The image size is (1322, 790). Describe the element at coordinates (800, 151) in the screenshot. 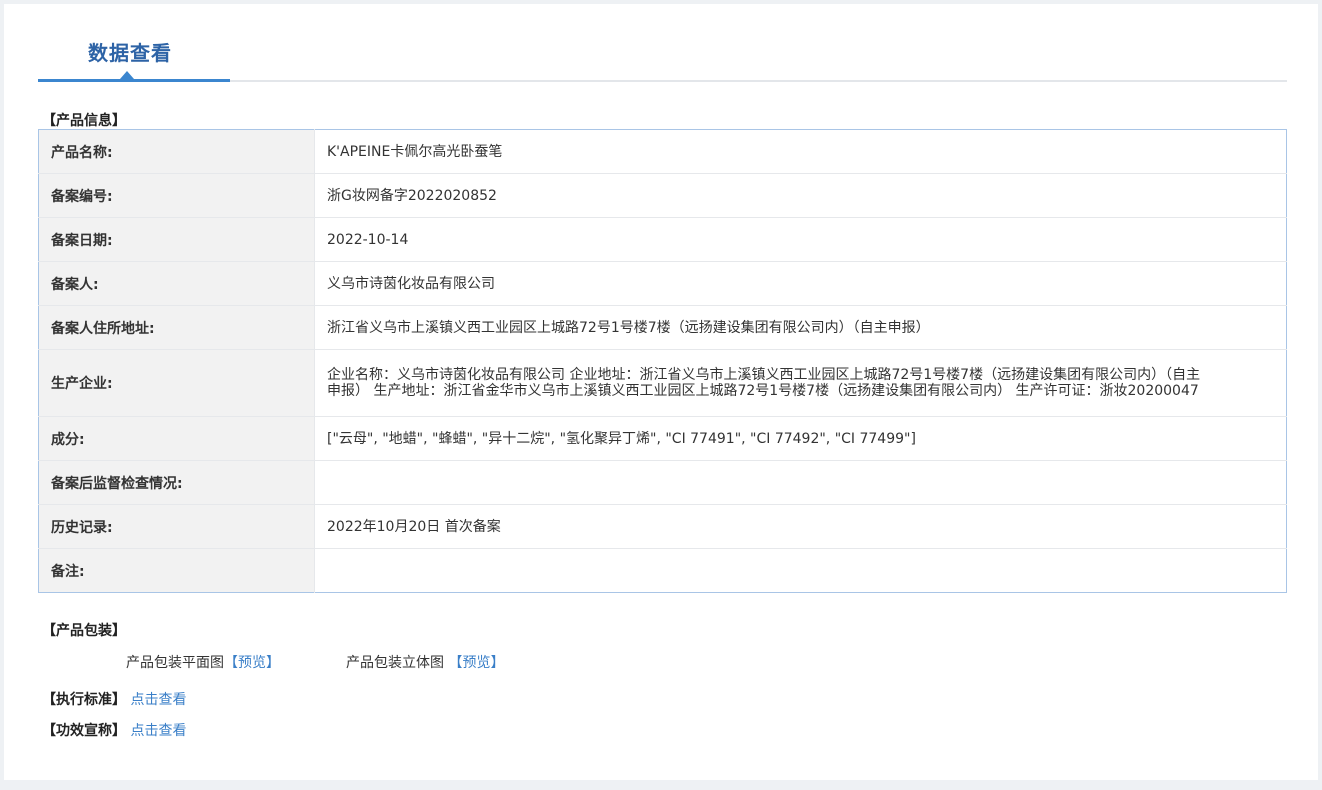

I see `row-value: K'APEINE卡佩尔高光卧蚕笔` at that location.